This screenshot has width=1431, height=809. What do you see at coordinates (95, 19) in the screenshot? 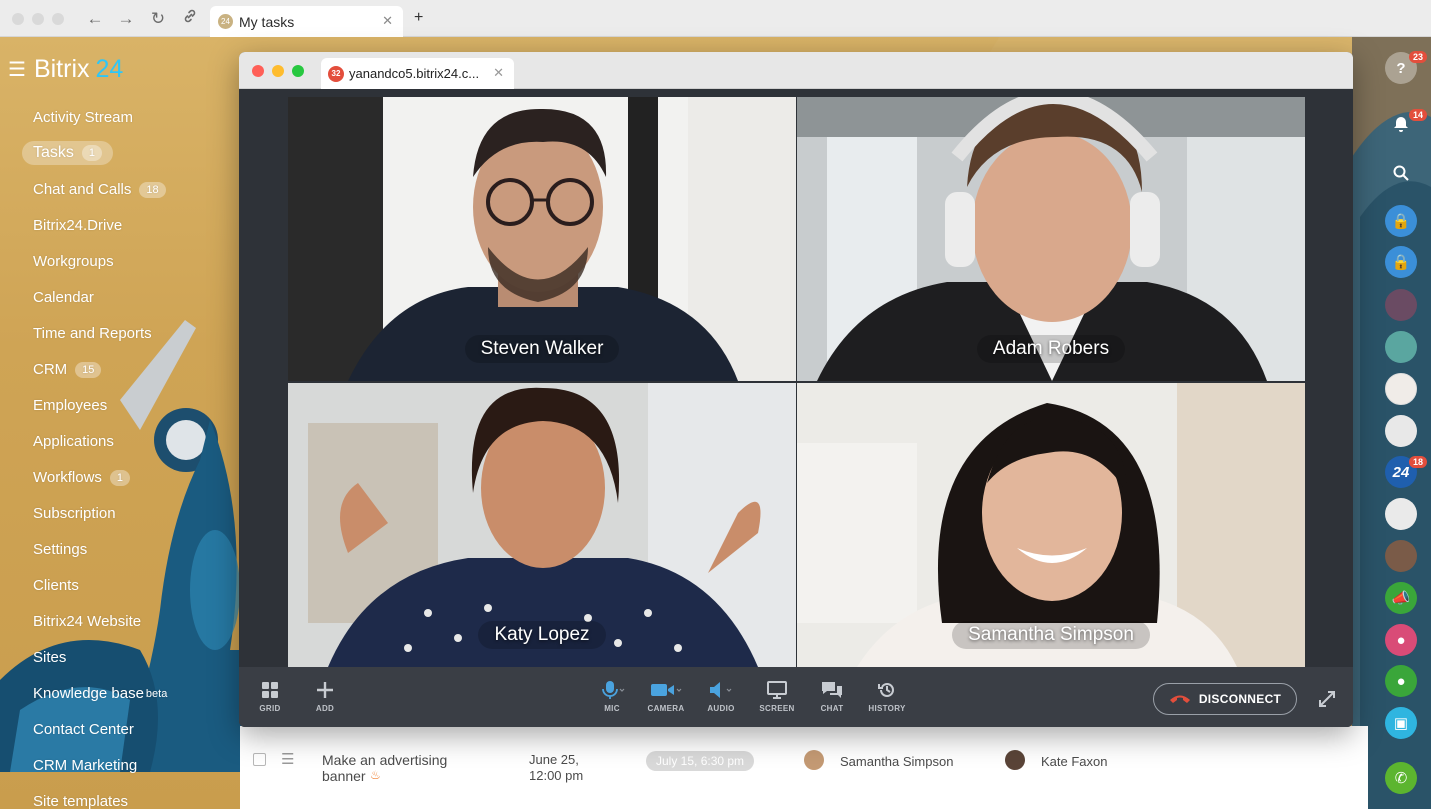
I see `back-arrow-icon: ←` at bounding box center [95, 19].